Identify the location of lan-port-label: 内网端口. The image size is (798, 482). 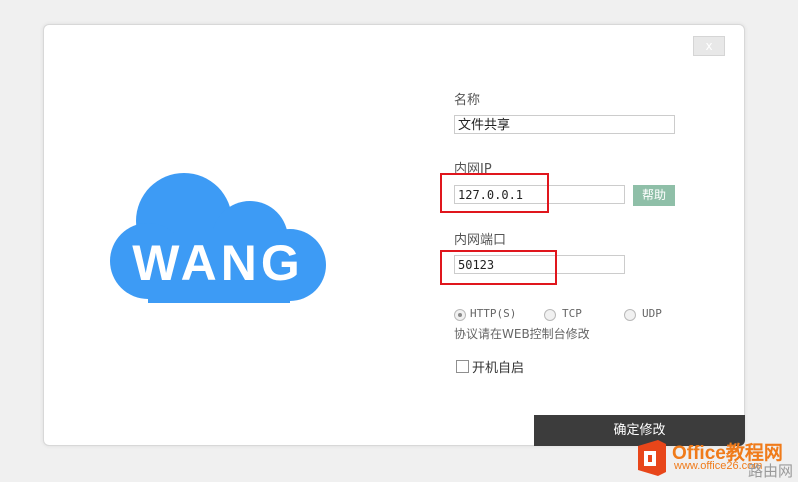
(480, 240).